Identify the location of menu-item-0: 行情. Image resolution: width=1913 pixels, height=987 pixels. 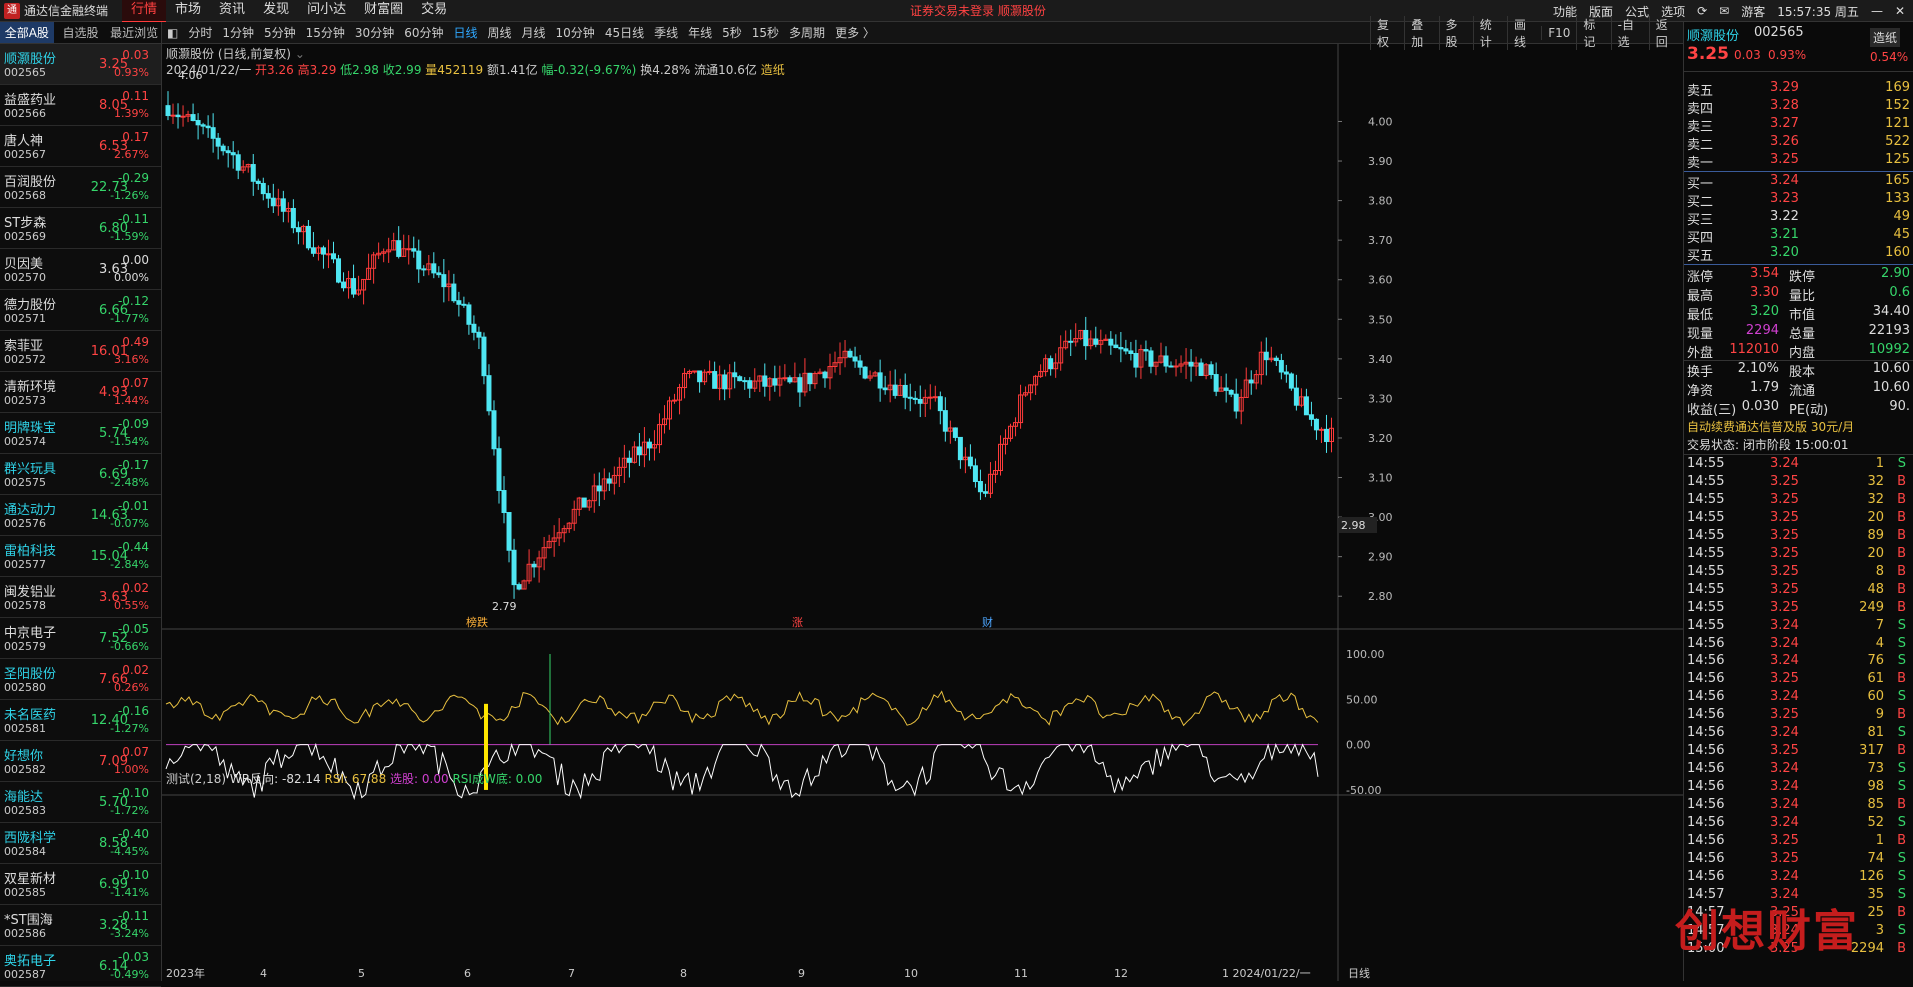
(144, 11).